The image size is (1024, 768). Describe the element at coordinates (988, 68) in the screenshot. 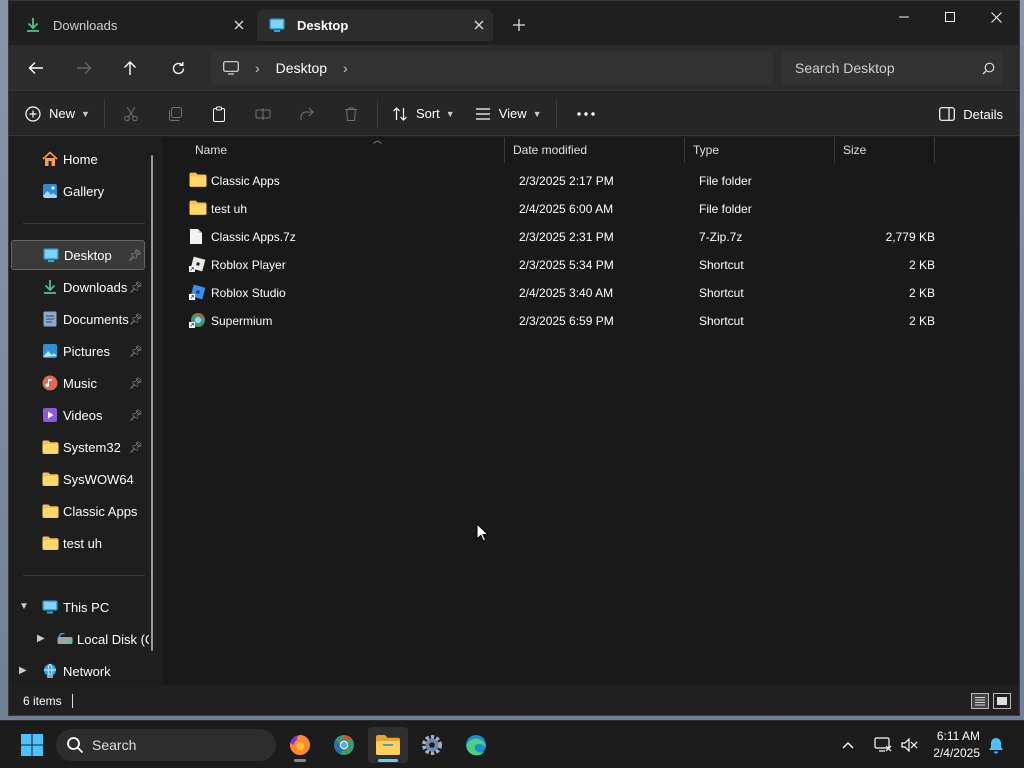

I see `search-icon` at that location.